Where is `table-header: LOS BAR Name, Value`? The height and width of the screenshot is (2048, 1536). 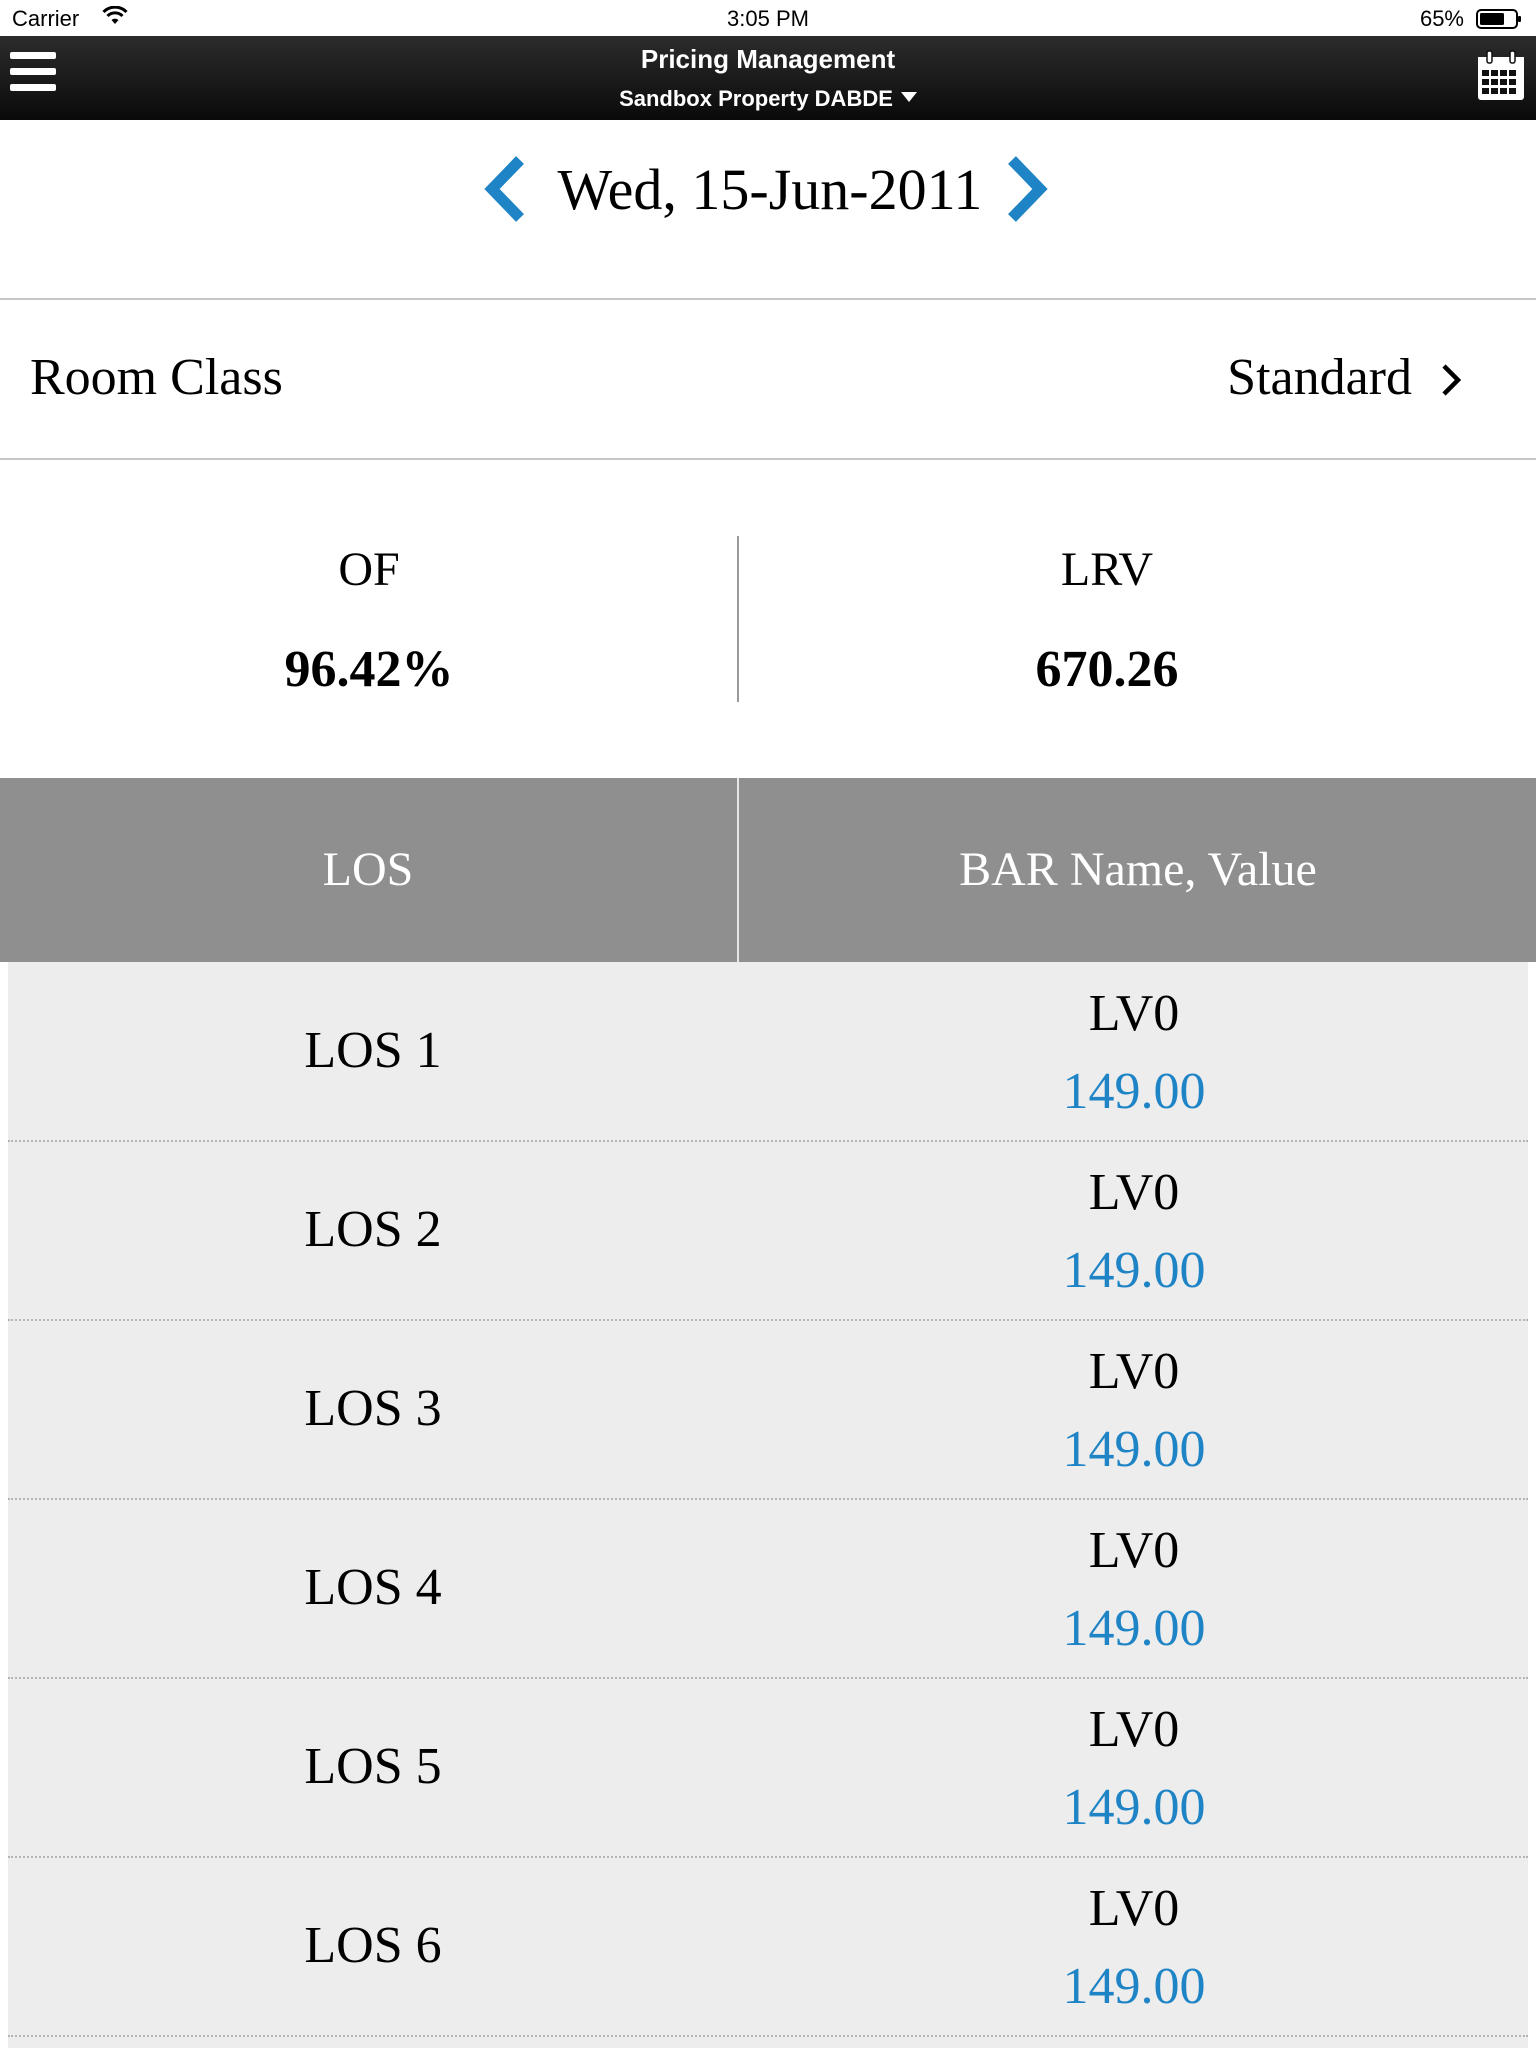 table-header: LOS BAR Name, Value is located at coordinates (768, 870).